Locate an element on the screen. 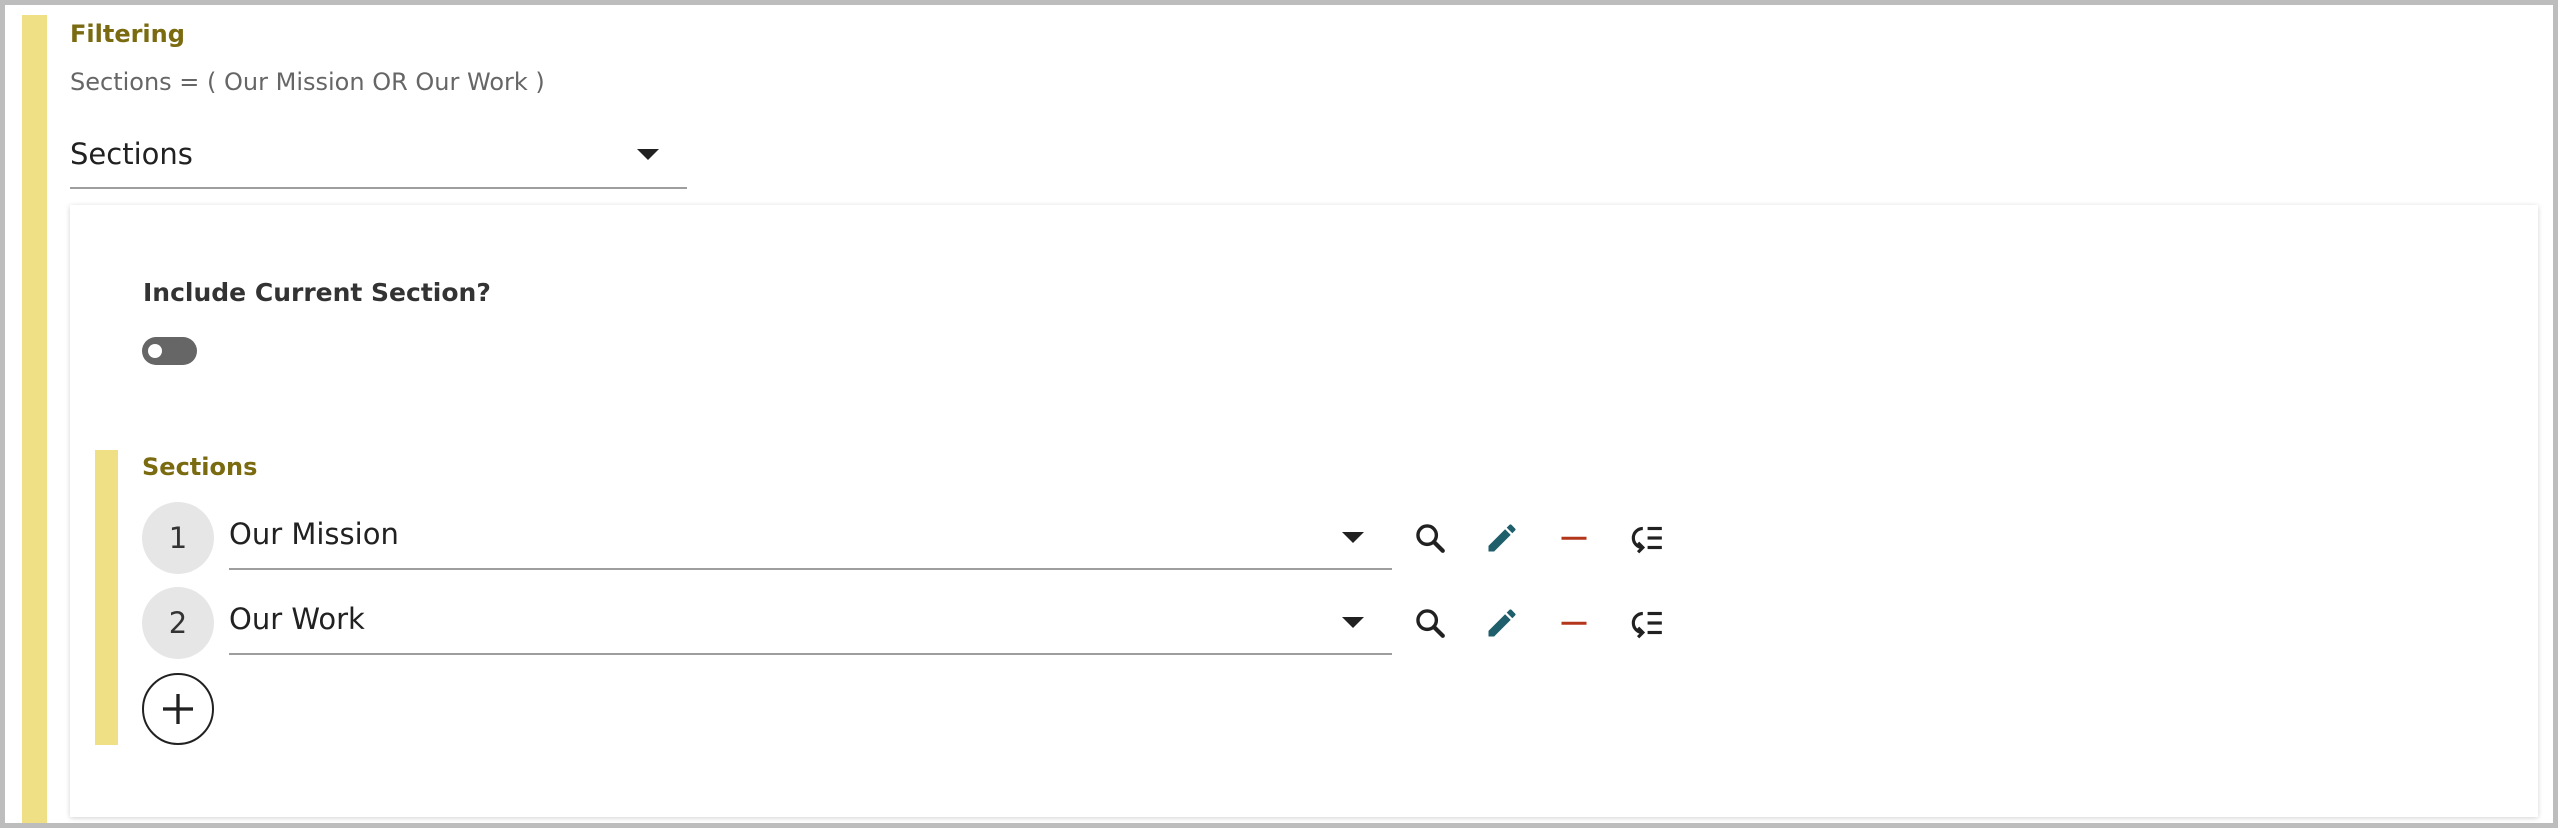 The width and height of the screenshot is (2558, 828). section-row: 1 Our Mission is located at coordinates (942, 538).